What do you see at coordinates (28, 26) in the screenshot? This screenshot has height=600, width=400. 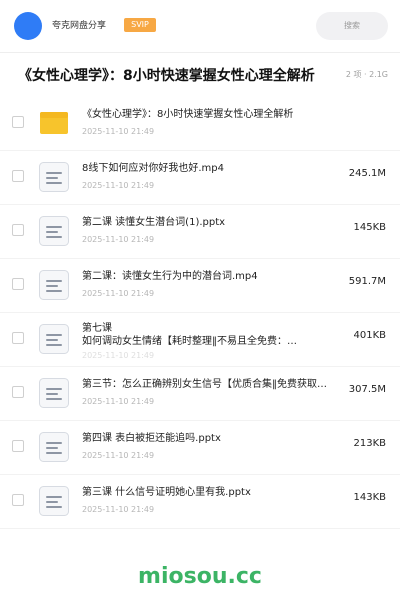 I see `user-avatar` at bounding box center [28, 26].